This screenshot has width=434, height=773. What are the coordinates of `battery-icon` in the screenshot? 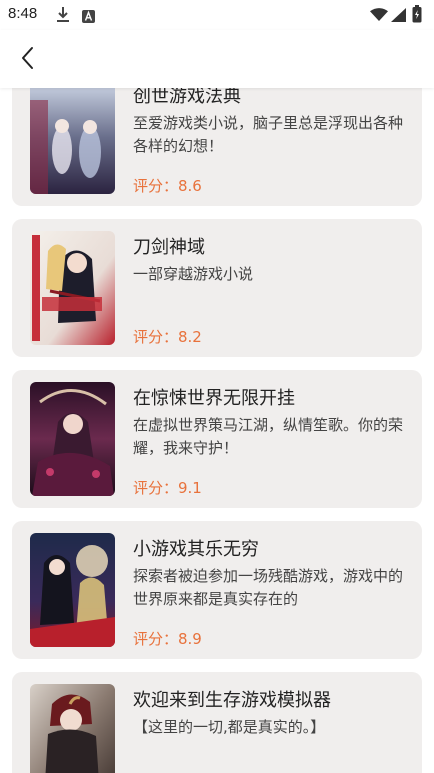 It's located at (417, 16).